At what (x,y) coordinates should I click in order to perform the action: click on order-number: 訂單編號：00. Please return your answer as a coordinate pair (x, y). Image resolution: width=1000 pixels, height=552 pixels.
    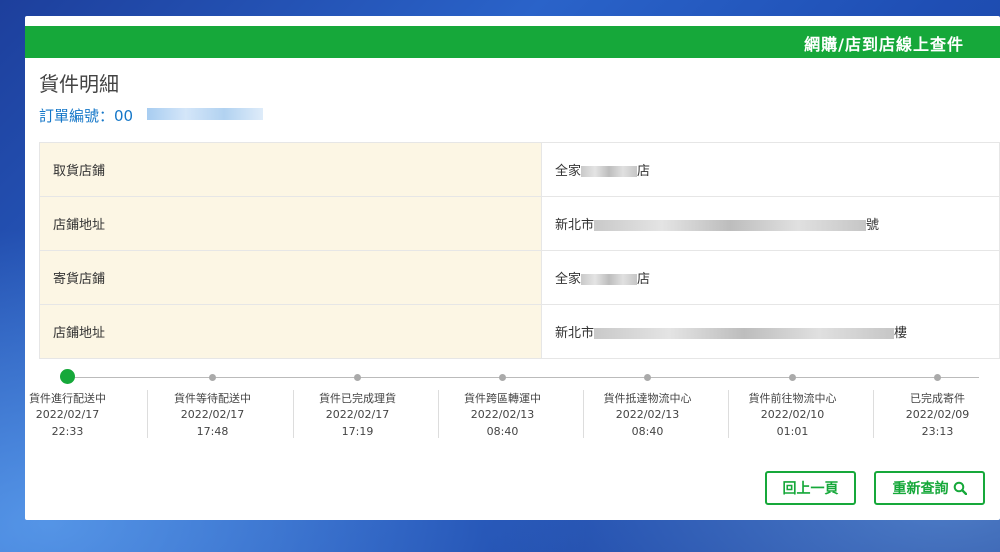
    Looking at the image, I should click on (86, 116).